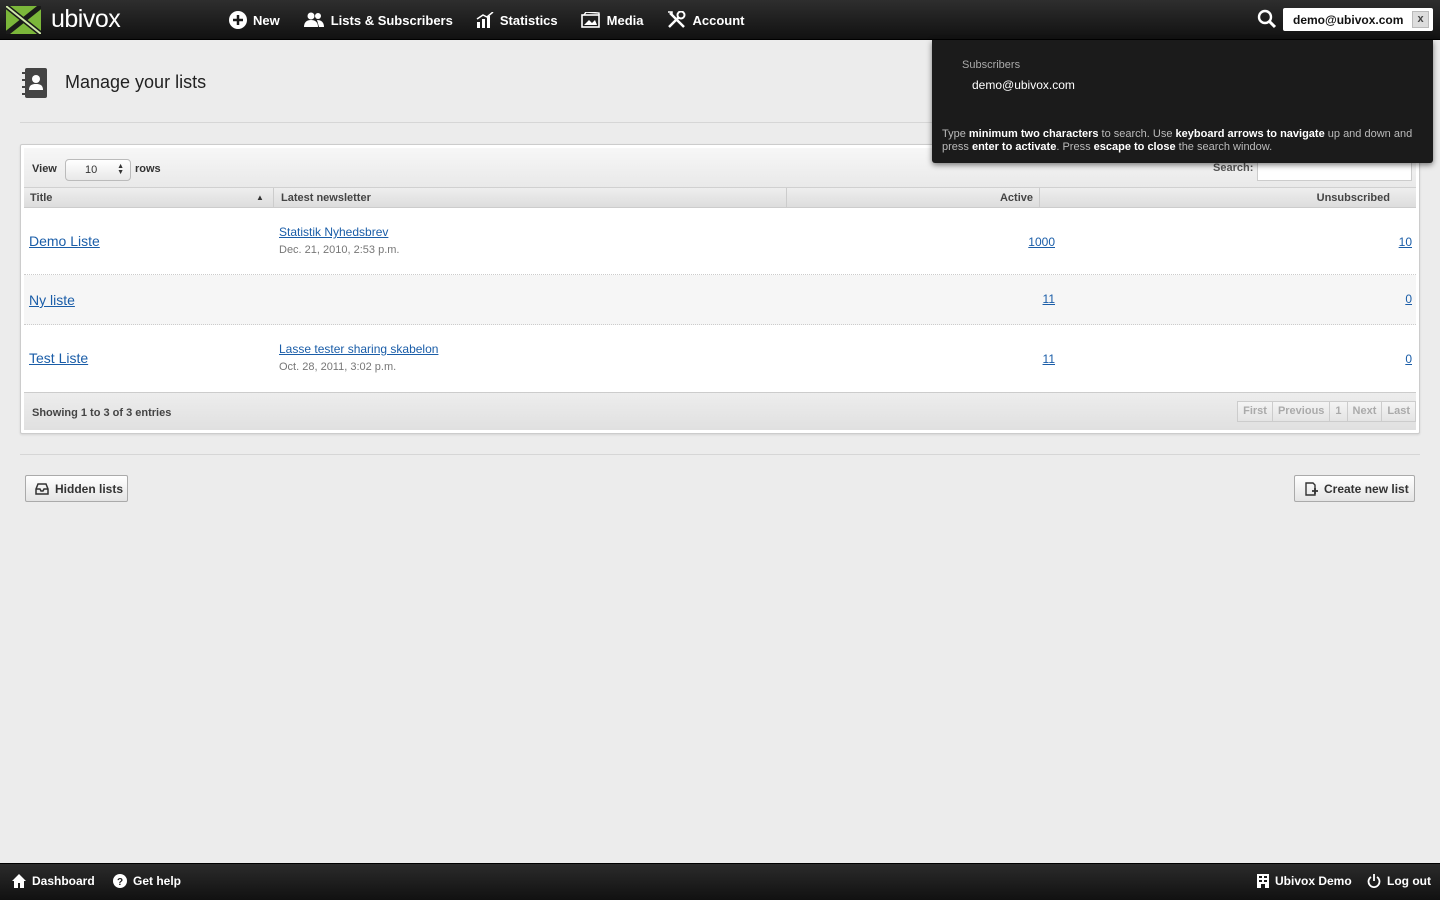 Image resolution: width=1440 pixels, height=900 pixels. I want to click on active-count-link: 1000, so click(1041, 242).